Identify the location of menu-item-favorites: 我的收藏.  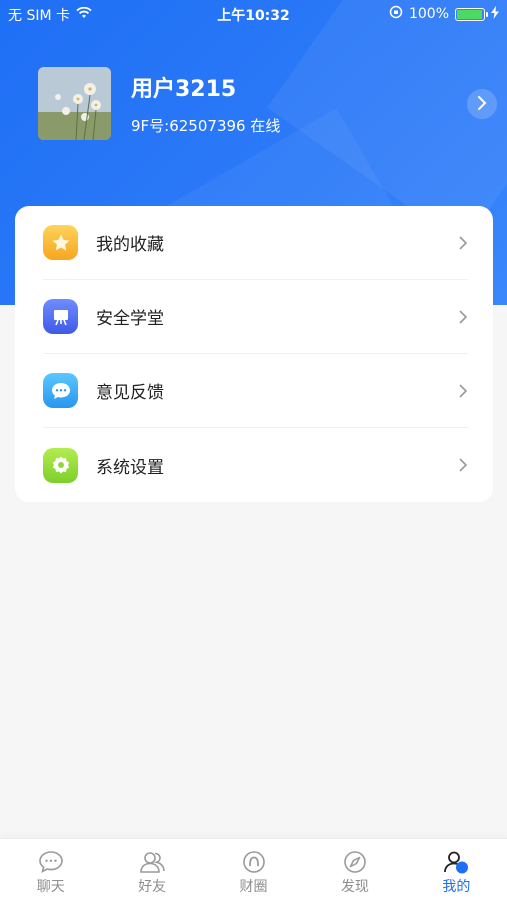
(255, 243).